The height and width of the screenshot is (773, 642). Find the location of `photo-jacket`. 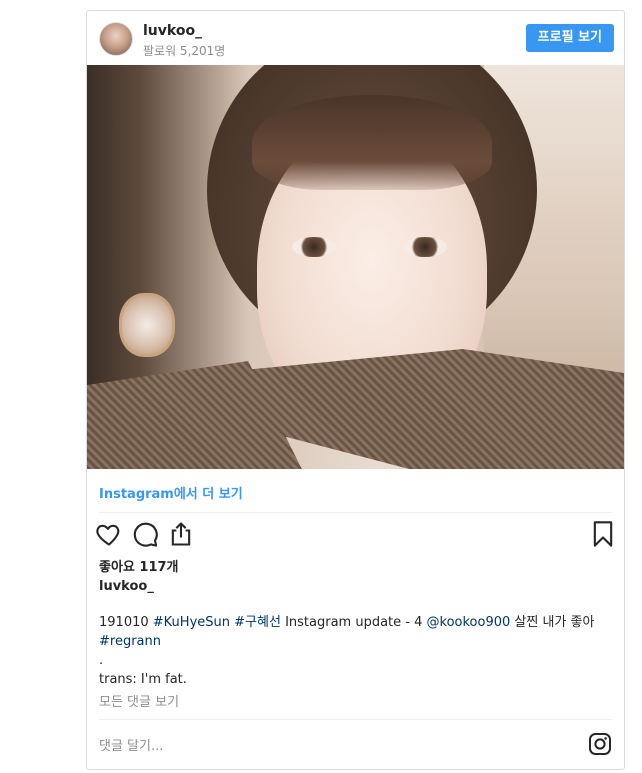

photo-jacket is located at coordinates (355, 409).